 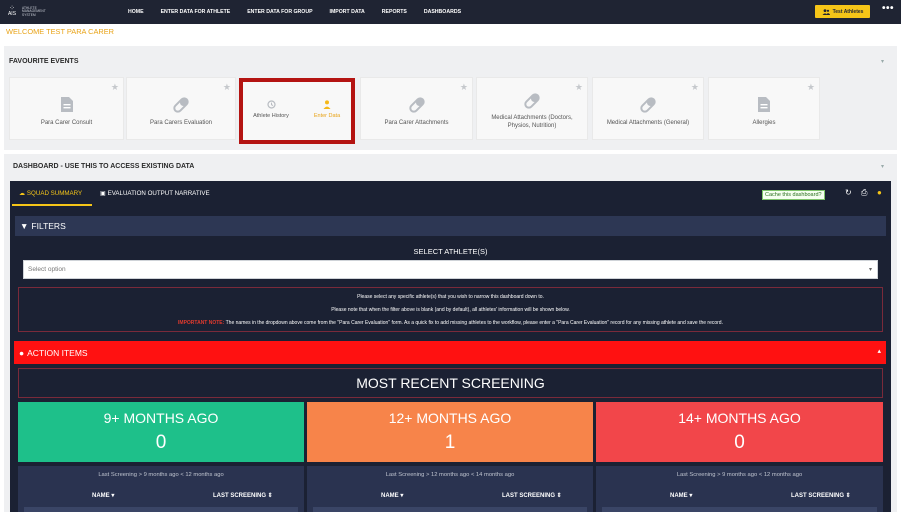 I want to click on fav-card-medical-attachments-general: ★ Medical Attachments (General), so click(x=648, y=108).